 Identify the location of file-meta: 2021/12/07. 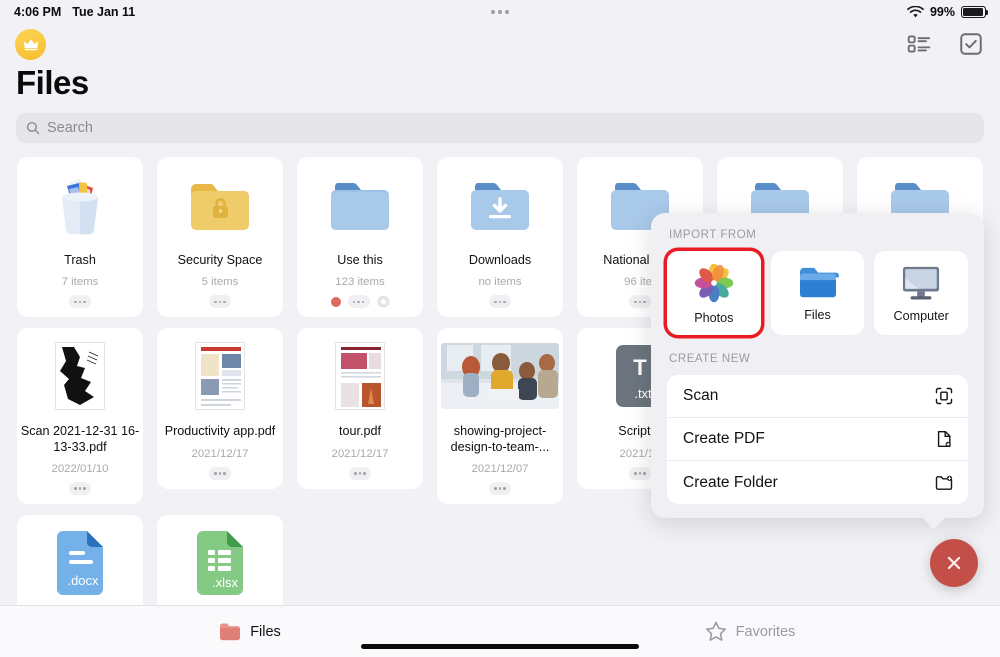
(500, 469).